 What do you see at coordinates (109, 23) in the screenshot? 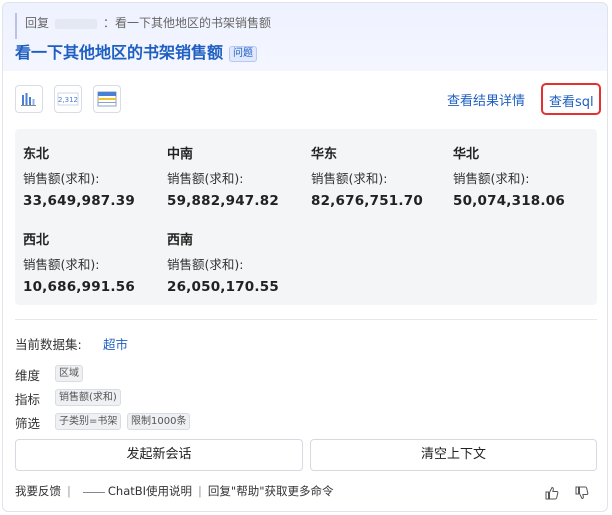
I see `reply-colon: ：` at bounding box center [109, 23].